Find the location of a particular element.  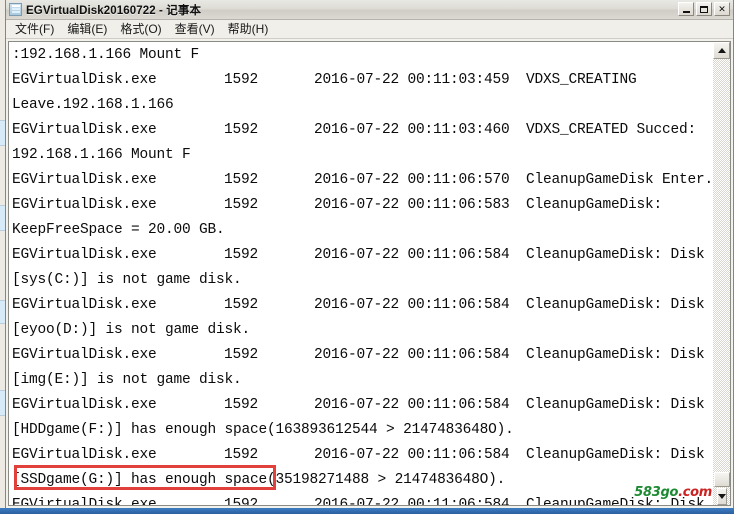

menu-item-file: 文件(F) is located at coordinates (37, 29).